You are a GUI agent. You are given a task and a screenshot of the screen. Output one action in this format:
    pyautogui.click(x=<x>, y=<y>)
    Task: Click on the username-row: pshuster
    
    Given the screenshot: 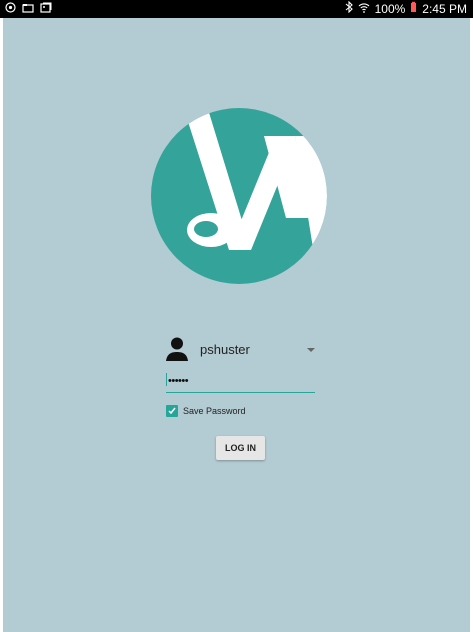 What is the action you would take?
    pyautogui.click(x=240, y=349)
    